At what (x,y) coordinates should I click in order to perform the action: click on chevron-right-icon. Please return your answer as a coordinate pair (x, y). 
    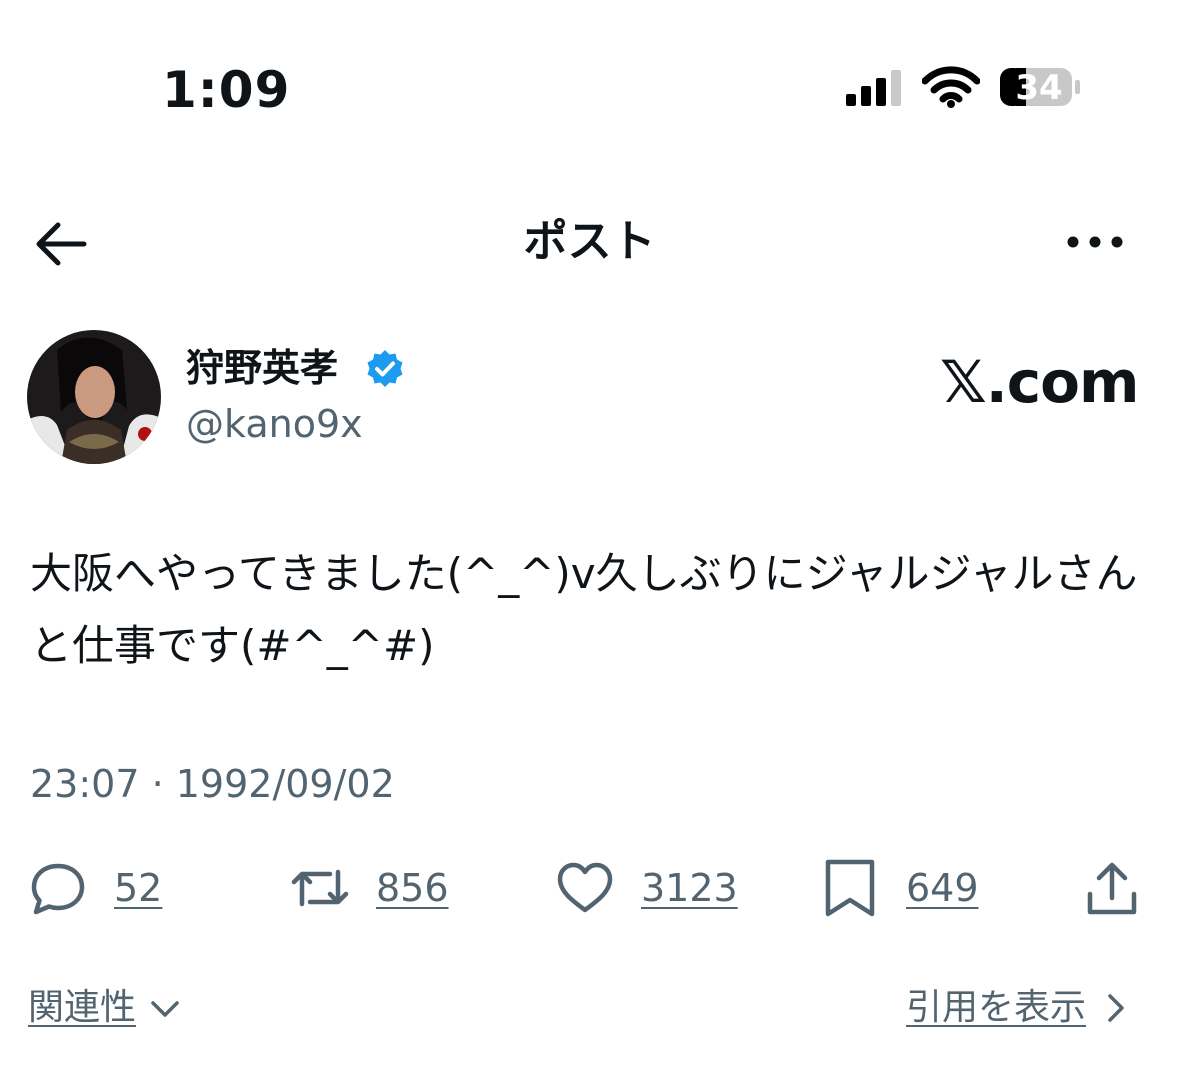
    Looking at the image, I should click on (1116, 1008).